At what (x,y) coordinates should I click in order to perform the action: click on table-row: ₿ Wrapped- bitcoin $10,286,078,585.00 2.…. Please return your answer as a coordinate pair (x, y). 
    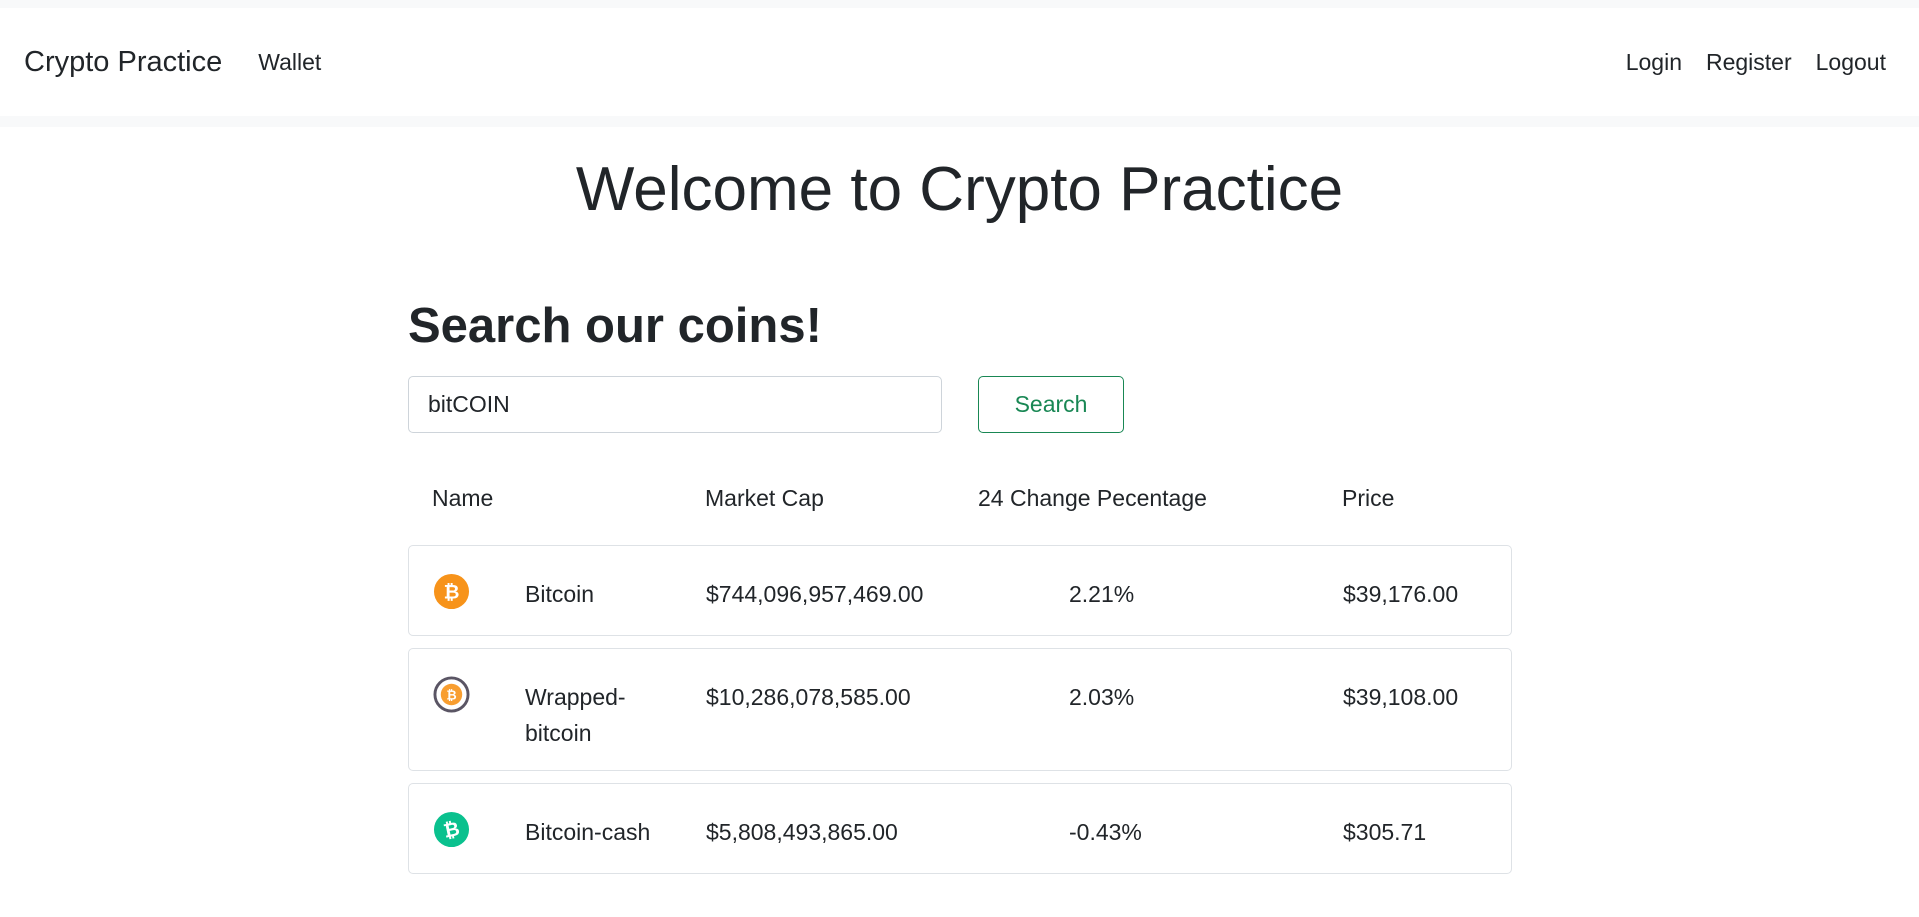
    Looking at the image, I should click on (960, 709).